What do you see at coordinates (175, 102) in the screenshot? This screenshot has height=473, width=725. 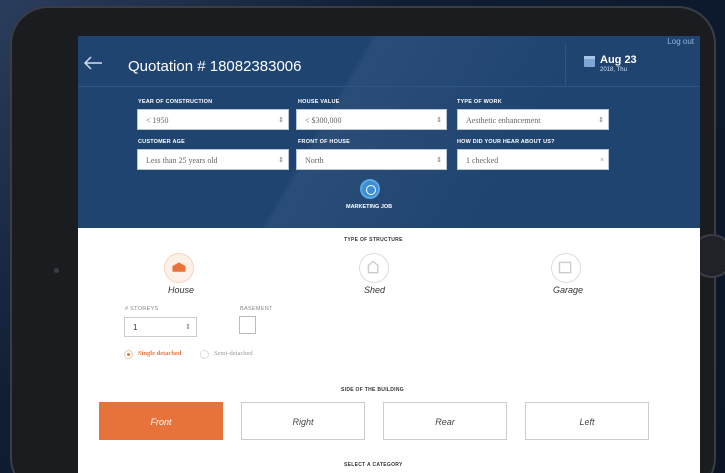 I see `year-label: YEAR OF CONSTRUCTION` at bounding box center [175, 102].